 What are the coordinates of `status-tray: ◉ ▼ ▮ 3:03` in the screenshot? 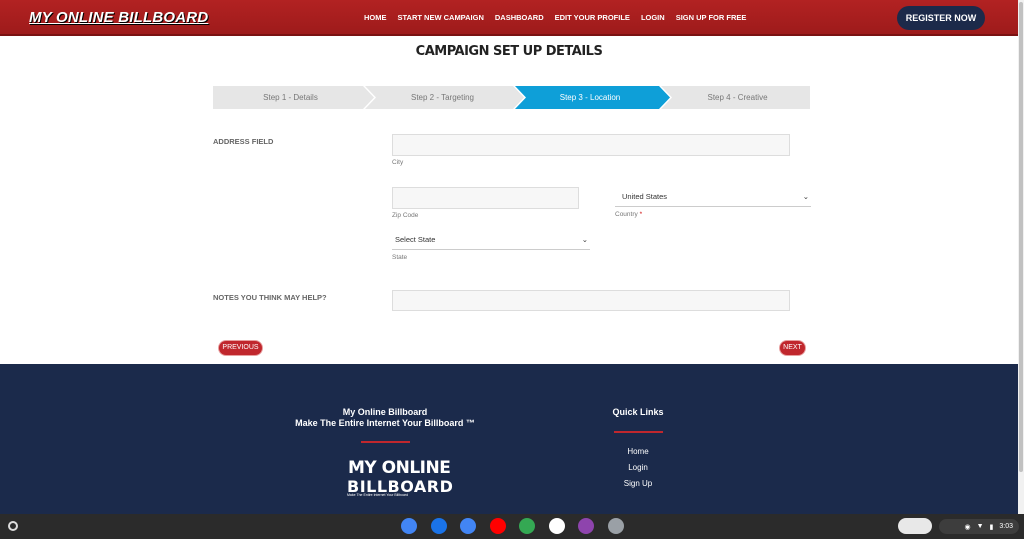 It's located at (979, 526).